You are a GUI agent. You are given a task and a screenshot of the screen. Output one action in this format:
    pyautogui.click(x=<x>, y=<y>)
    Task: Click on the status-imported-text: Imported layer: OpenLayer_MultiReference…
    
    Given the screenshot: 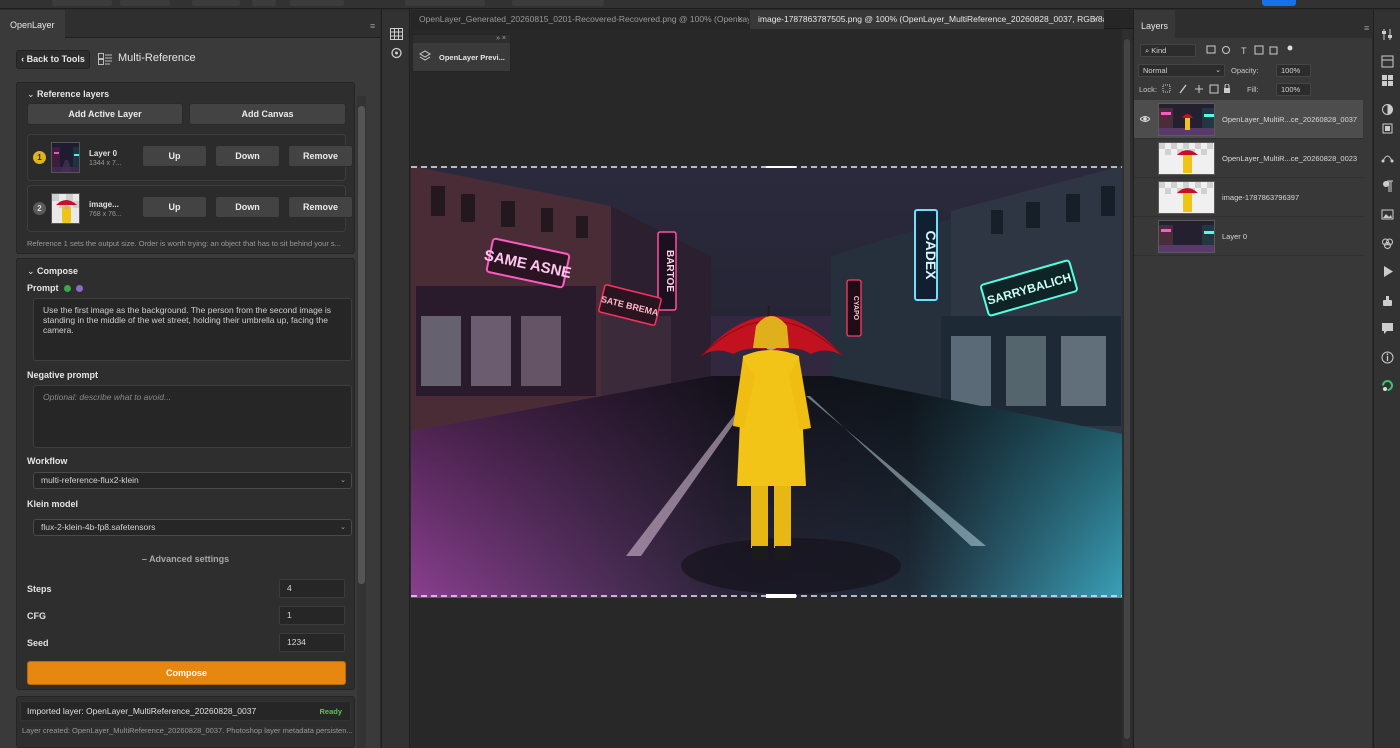 What is the action you would take?
    pyautogui.click(x=142, y=711)
    